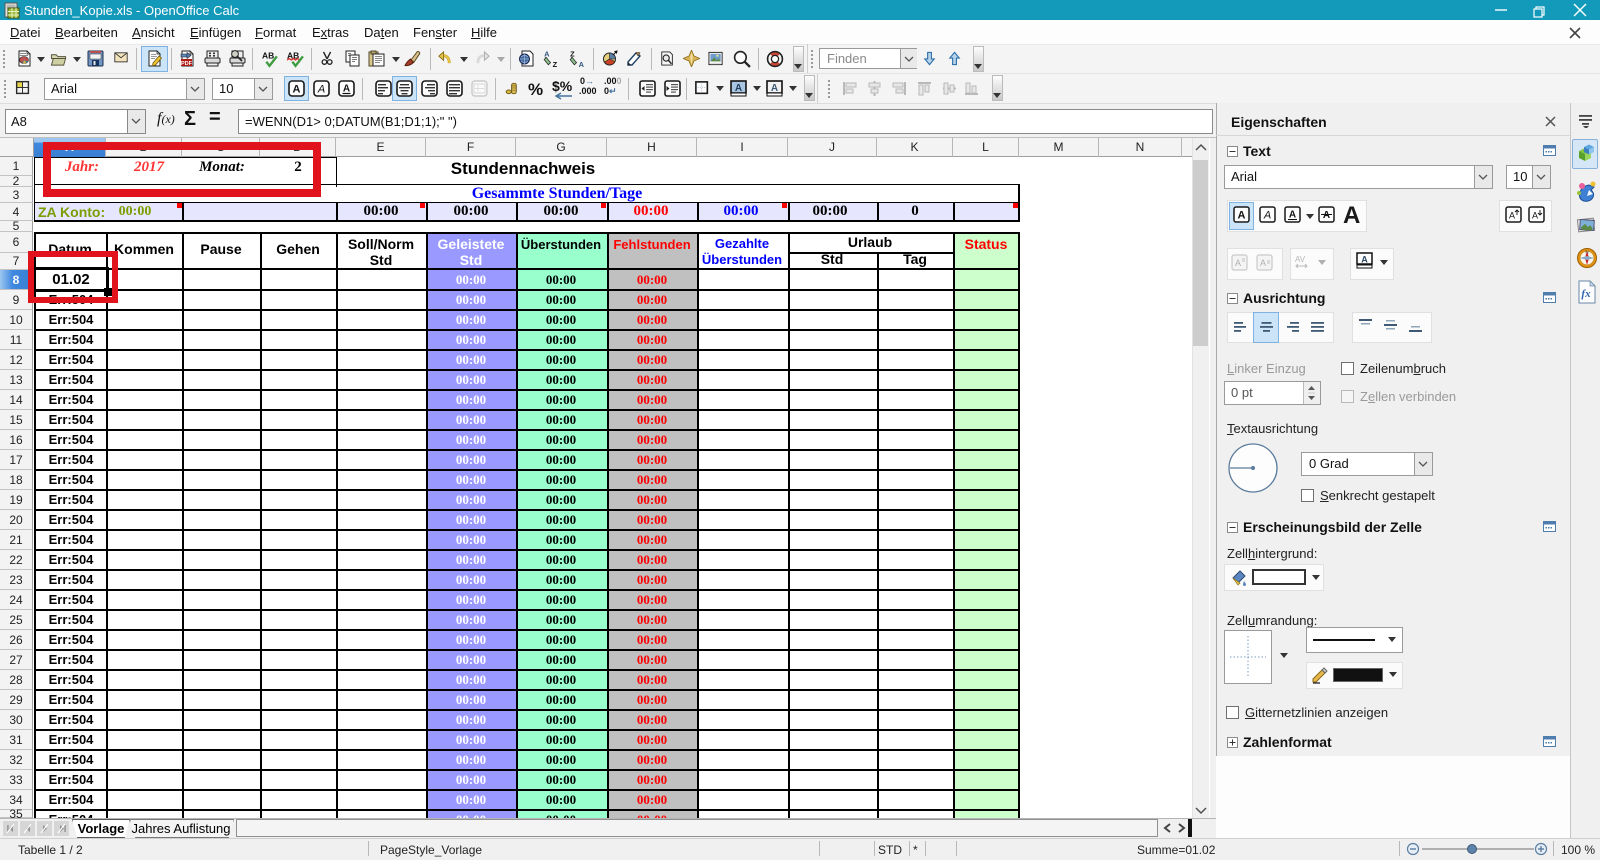 The image size is (1600, 860). I want to click on svg-text: fx, so click(1586, 294).